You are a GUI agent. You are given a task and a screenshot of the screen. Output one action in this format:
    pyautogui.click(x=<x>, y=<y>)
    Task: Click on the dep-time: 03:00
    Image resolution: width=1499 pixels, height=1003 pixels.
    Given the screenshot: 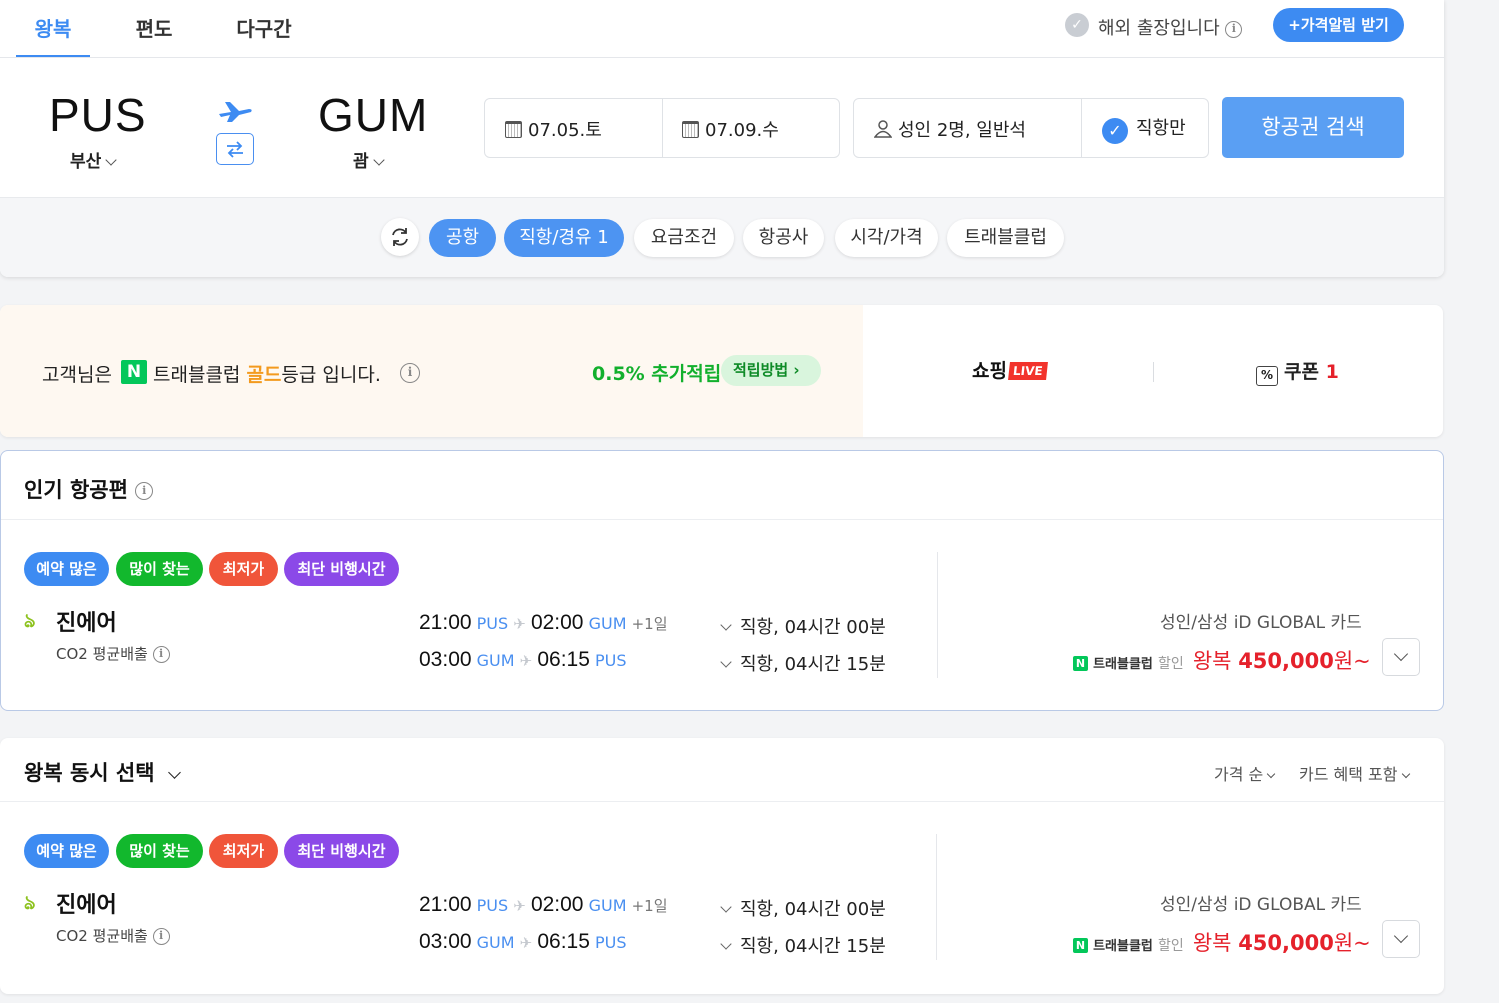 What is the action you would take?
    pyautogui.click(x=445, y=941)
    